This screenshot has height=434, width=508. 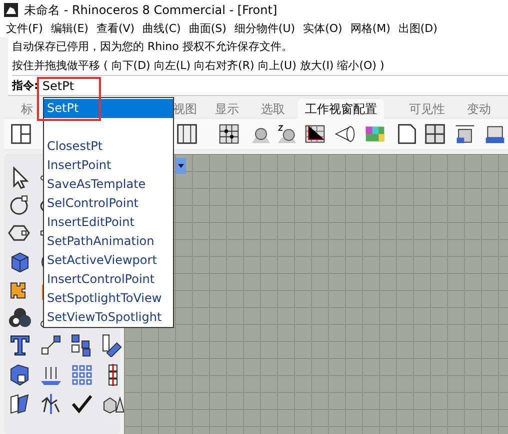 What do you see at coordinates (199, 66) in the screenshot?
I see `command-history-line: 按住并拖拽做平移 ( 向下(D) 向左(L) 向右对齐(R) 向上(U) 放大(I) 缩小(O) )` at bounding box center [199, 66].